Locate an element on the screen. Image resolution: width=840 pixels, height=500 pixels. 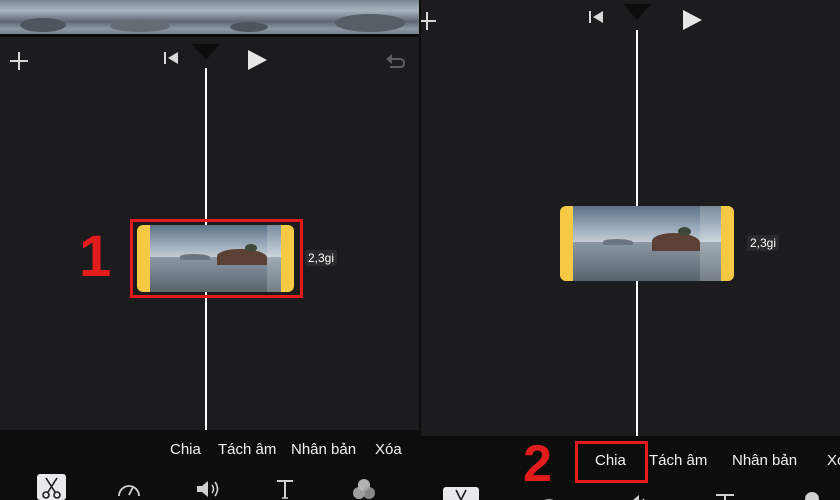
video-clip is located at coordinates (647, 243).